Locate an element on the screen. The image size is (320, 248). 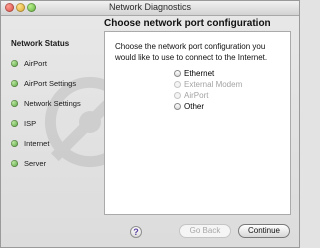
status-item-airport: AirPort is located at coordinates (29, 63).